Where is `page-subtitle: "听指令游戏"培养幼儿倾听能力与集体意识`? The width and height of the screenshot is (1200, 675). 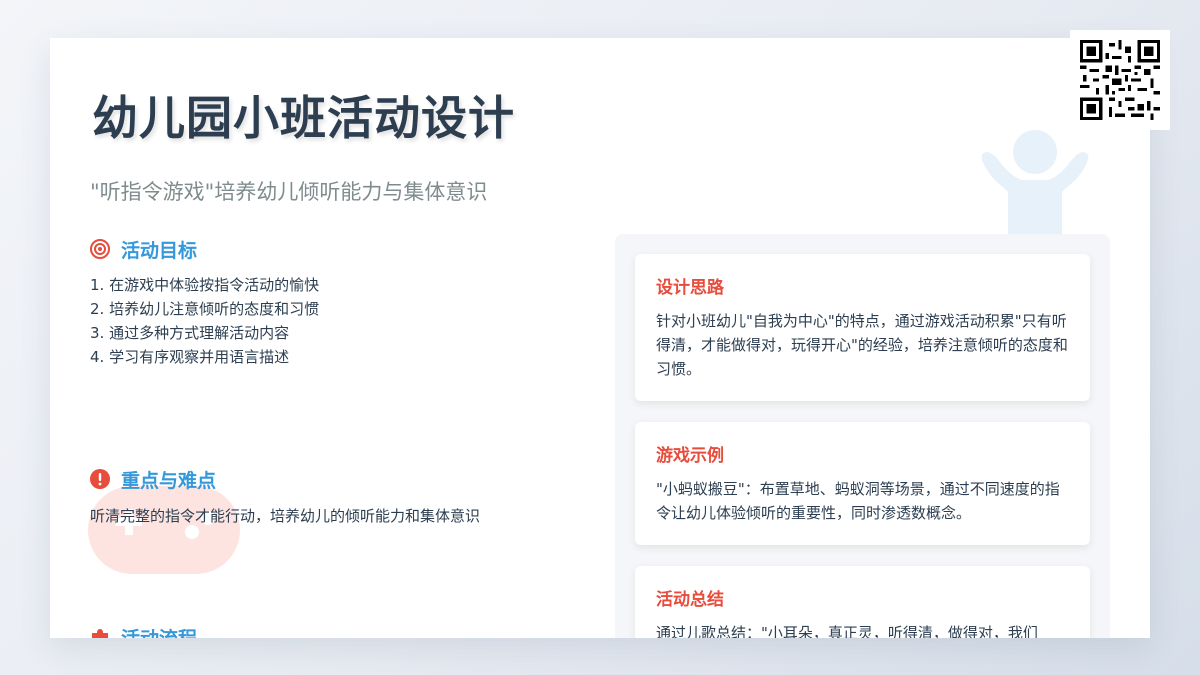
page-subtitle: "听指令游戏"培养幼儿倾听能力与集体意识 is located at coordinates (289, 192).